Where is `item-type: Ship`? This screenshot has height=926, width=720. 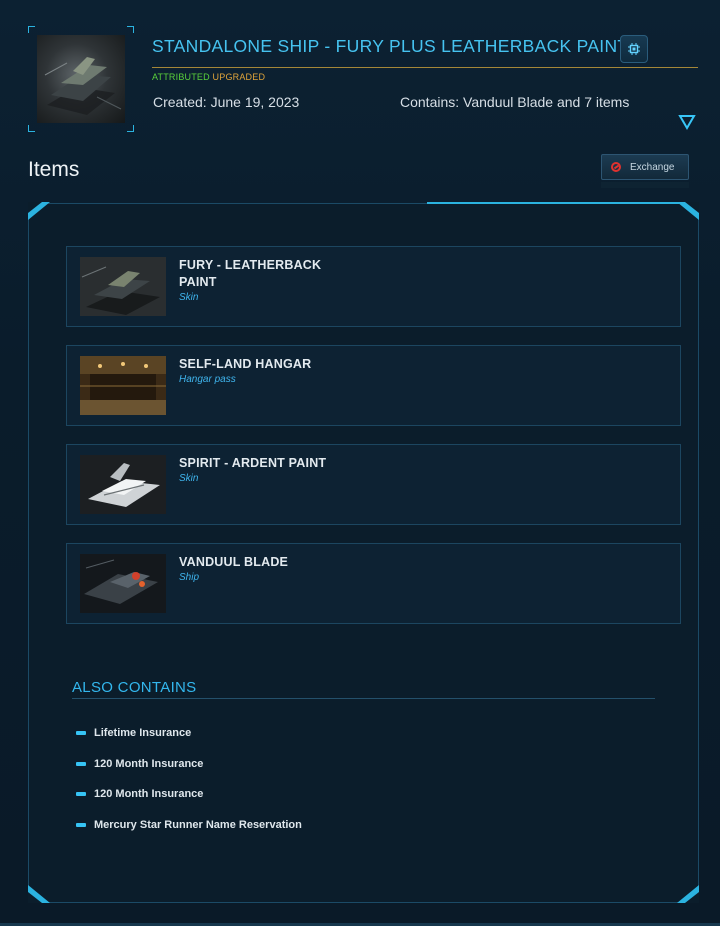 item-type: Ship is located at coordinates (189, 577).